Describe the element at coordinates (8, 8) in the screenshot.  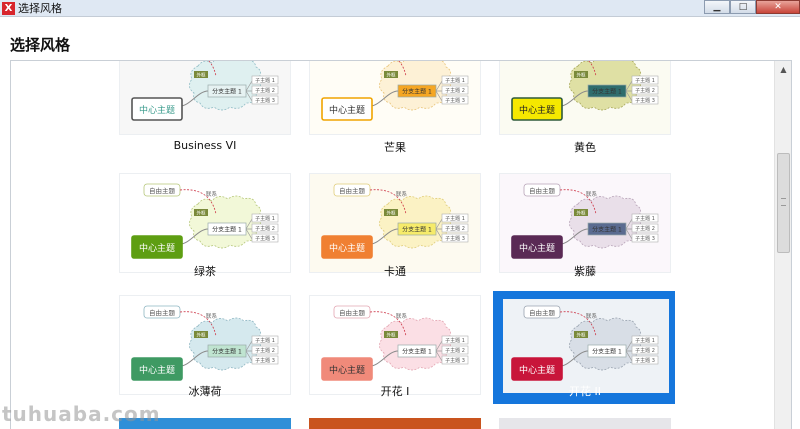
I see `app-logo-icon: X` at that location.